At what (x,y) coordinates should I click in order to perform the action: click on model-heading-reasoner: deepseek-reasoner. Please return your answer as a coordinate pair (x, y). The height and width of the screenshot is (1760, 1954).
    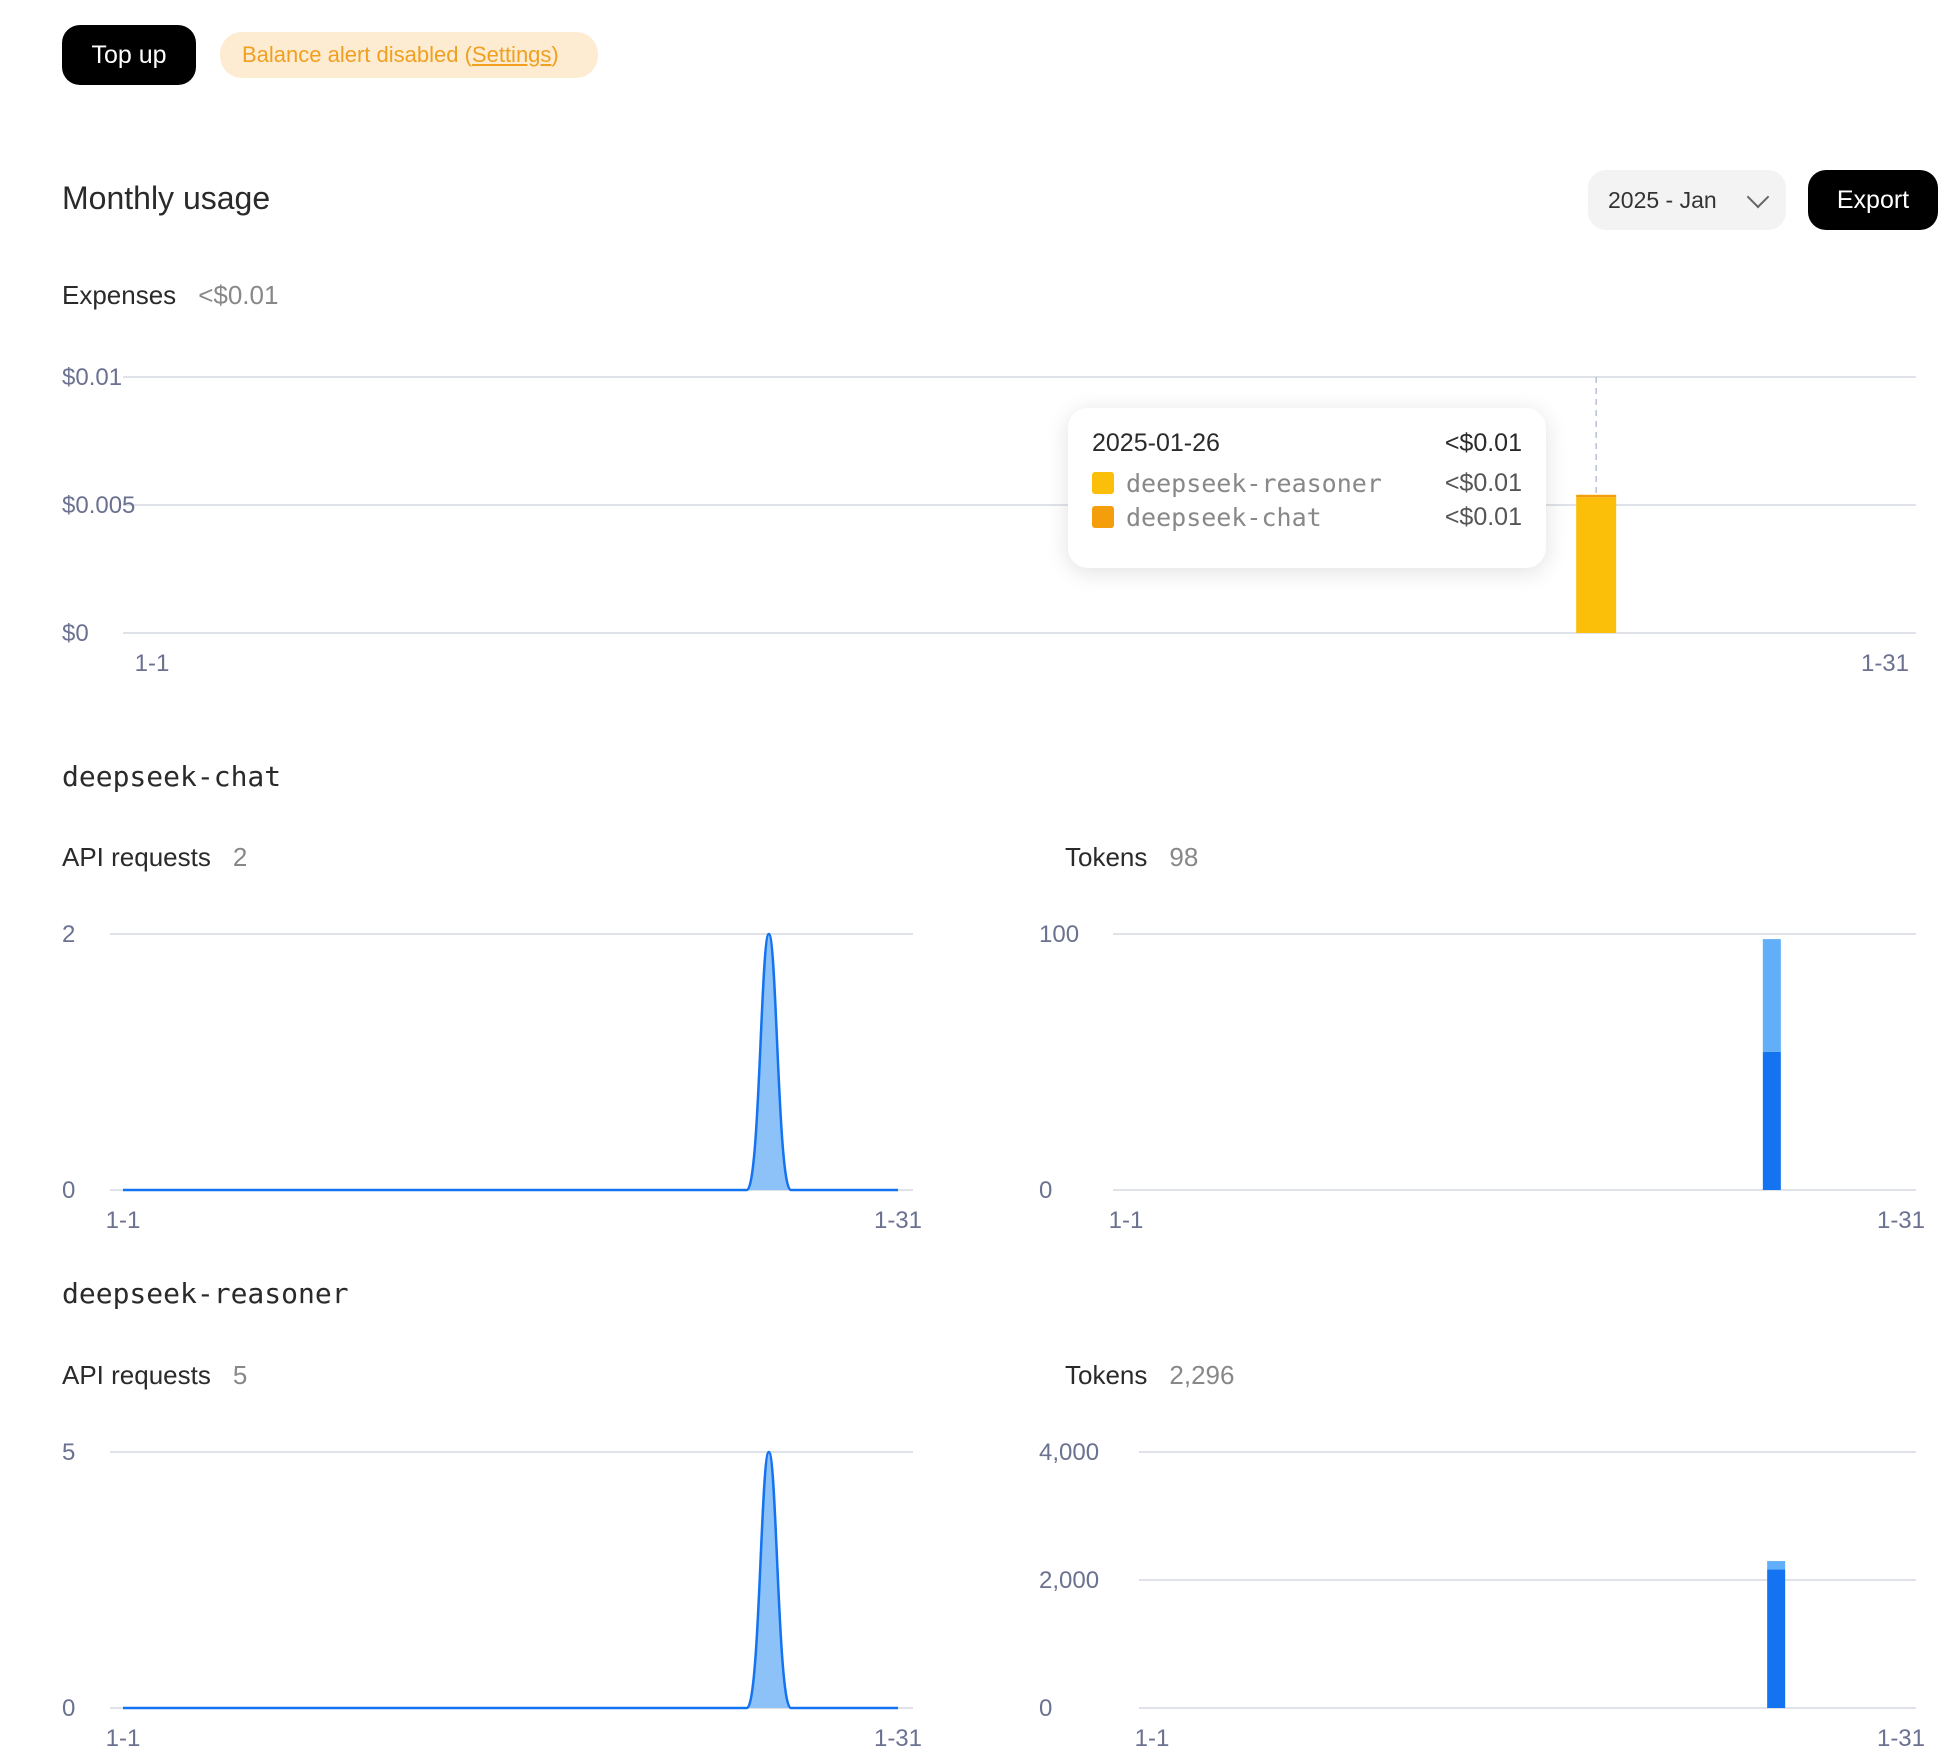
    Looking at the image, I should click on (205, 1293).